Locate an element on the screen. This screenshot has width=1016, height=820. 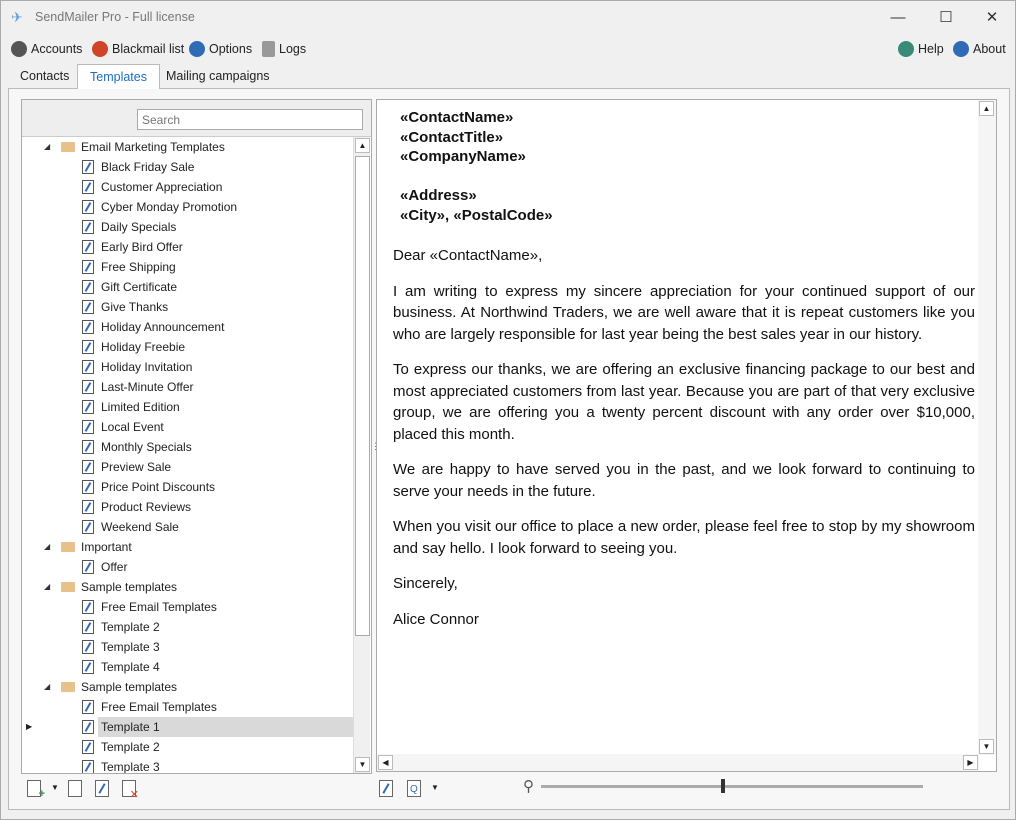
tree-item: Template 4 is located at coordinates (187, 667).